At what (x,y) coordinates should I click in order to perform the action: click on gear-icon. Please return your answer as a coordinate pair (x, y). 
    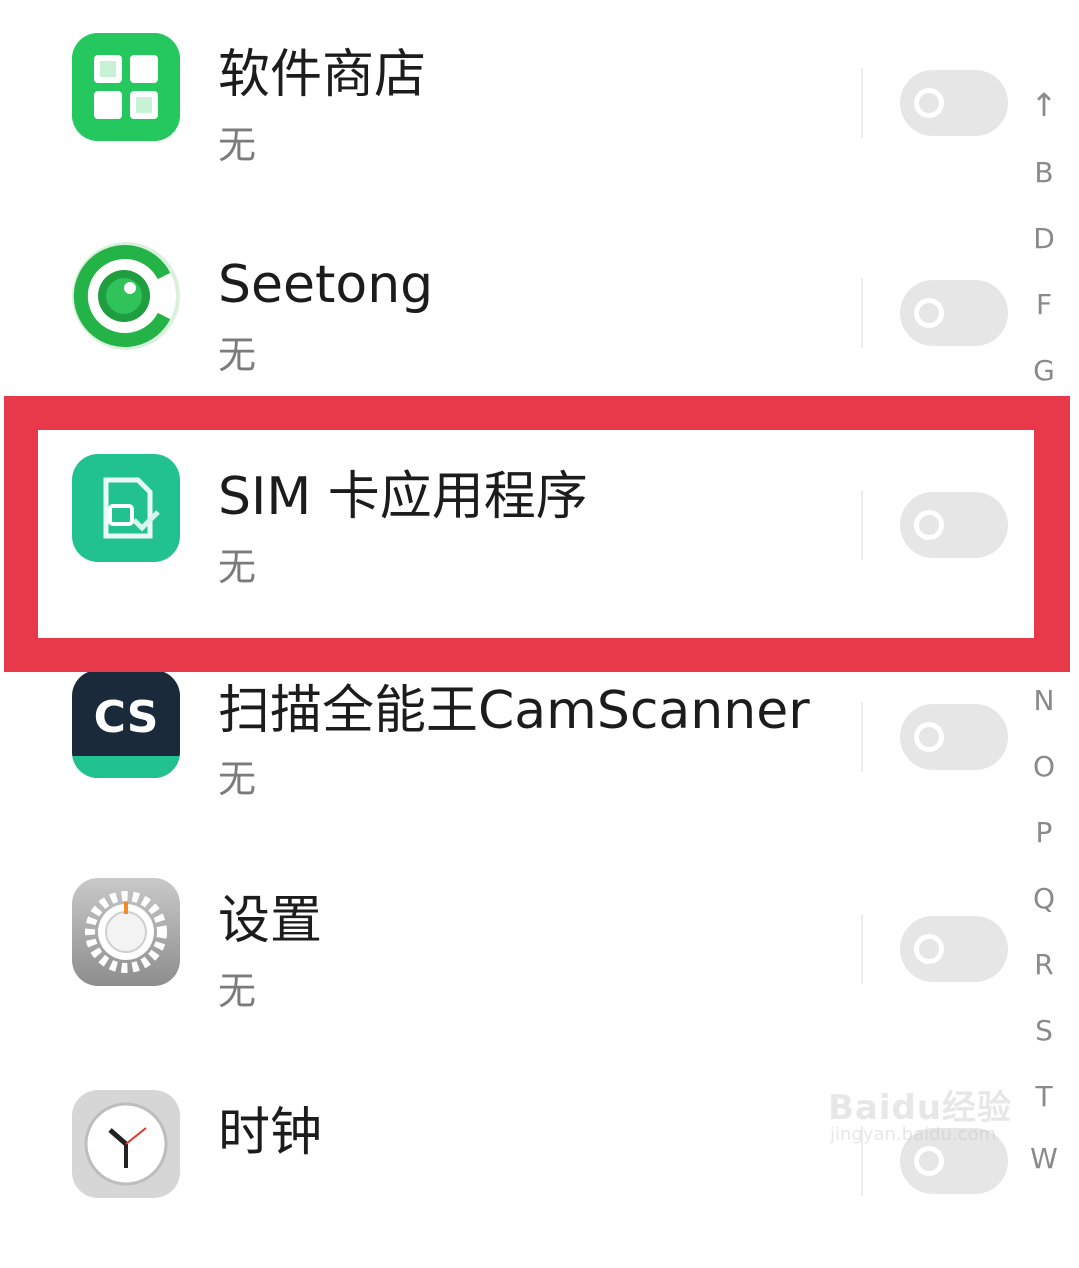
    Looking at the image, I should click on (126, 932).